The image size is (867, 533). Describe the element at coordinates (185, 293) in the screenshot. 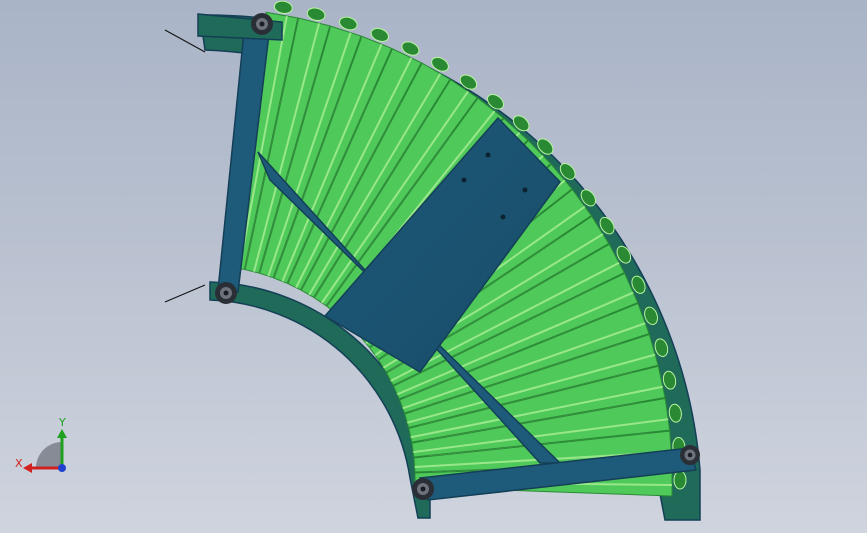

I see `leader-line-bottom` at that location.